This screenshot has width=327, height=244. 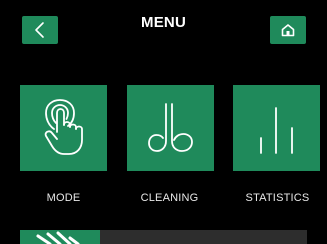 I want to click on touch-hand-icon, so click(x=63, y=127).